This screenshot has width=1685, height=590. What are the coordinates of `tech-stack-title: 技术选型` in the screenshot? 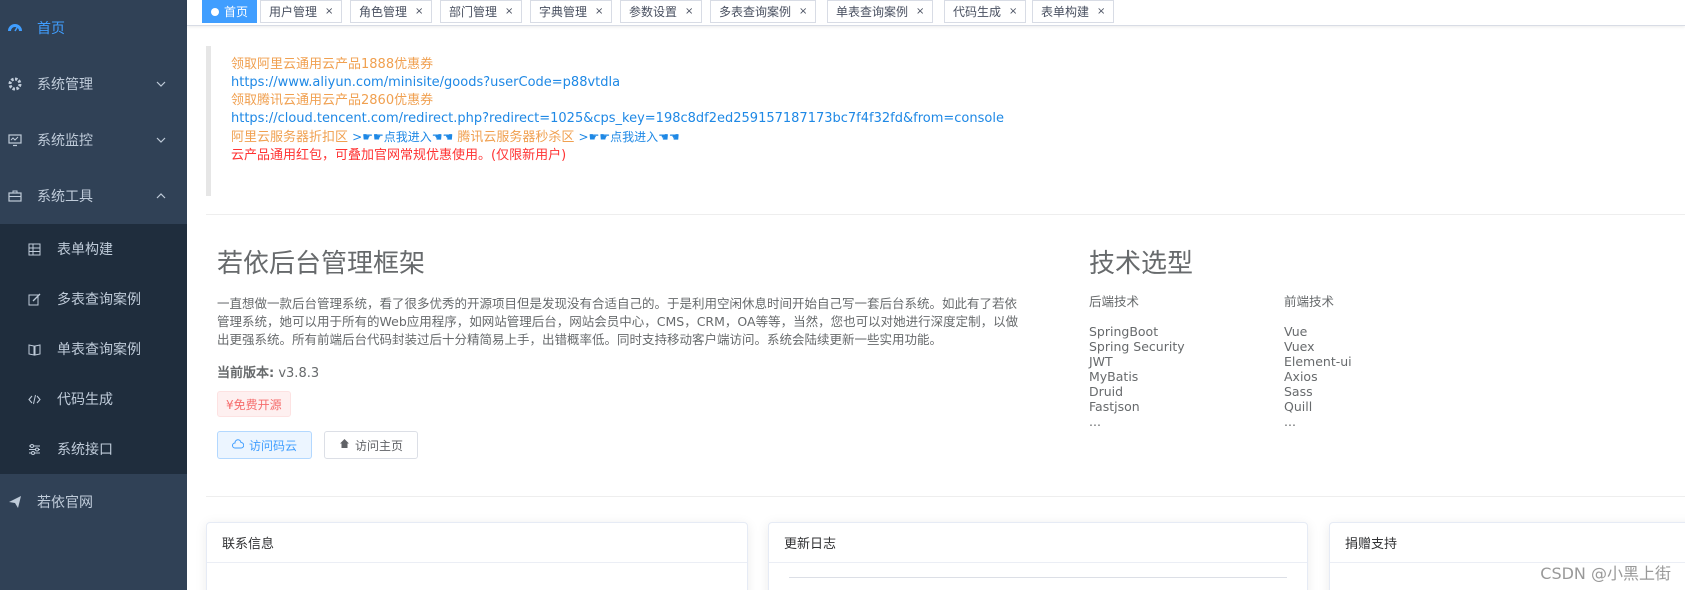 It's located at (1141, 264).